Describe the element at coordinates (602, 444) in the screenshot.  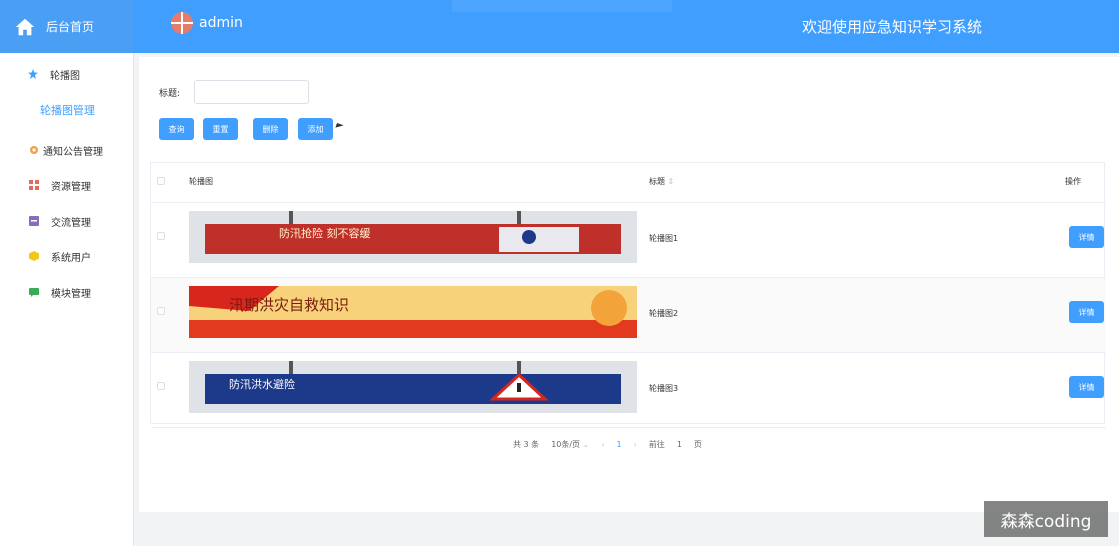
I see `prev-page-button: ‹` at that location.